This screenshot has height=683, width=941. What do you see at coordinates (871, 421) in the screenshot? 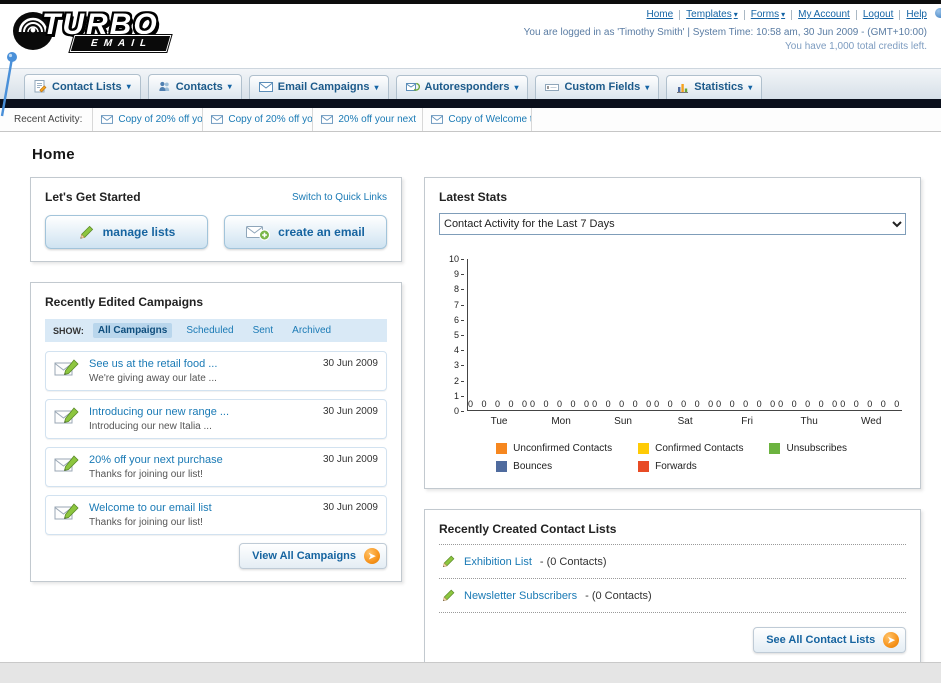
I see `x-axis-label: Wed` at bounding box center [871, 421].